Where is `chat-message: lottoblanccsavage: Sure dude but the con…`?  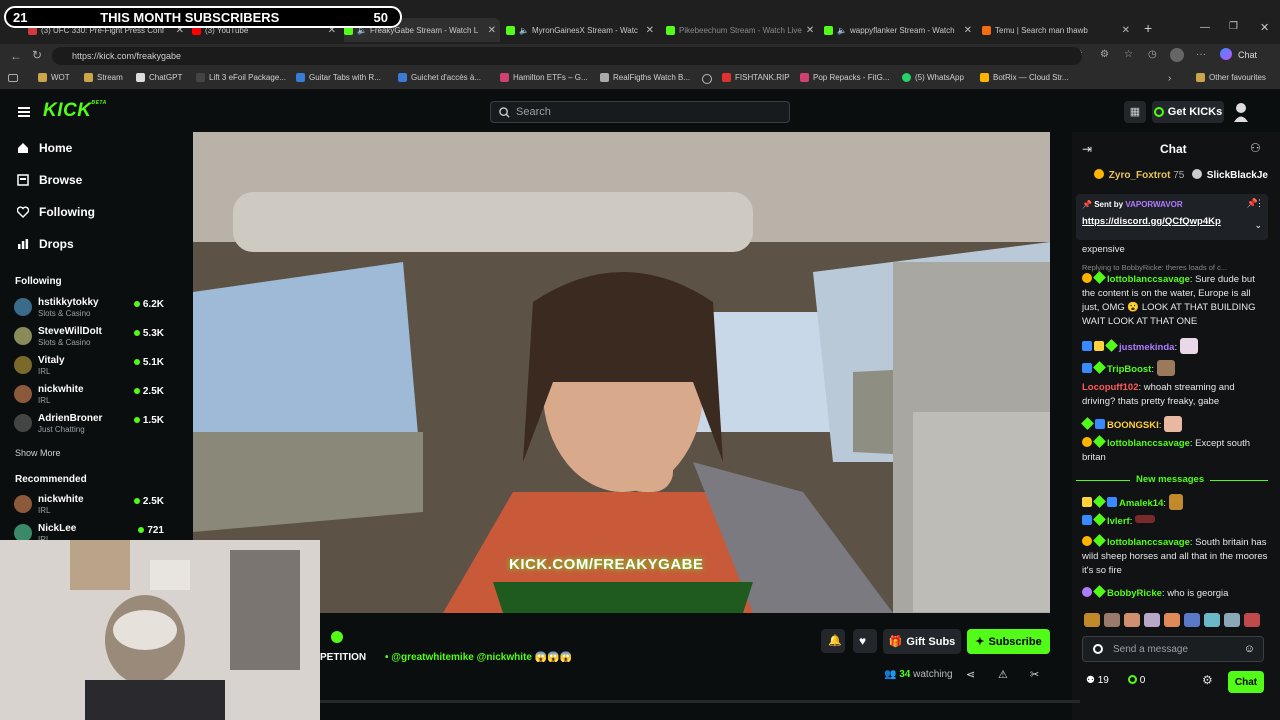
chat-message: lottoblanccsavage: Sure dude but the con… is located at coordinates (1175, 300).